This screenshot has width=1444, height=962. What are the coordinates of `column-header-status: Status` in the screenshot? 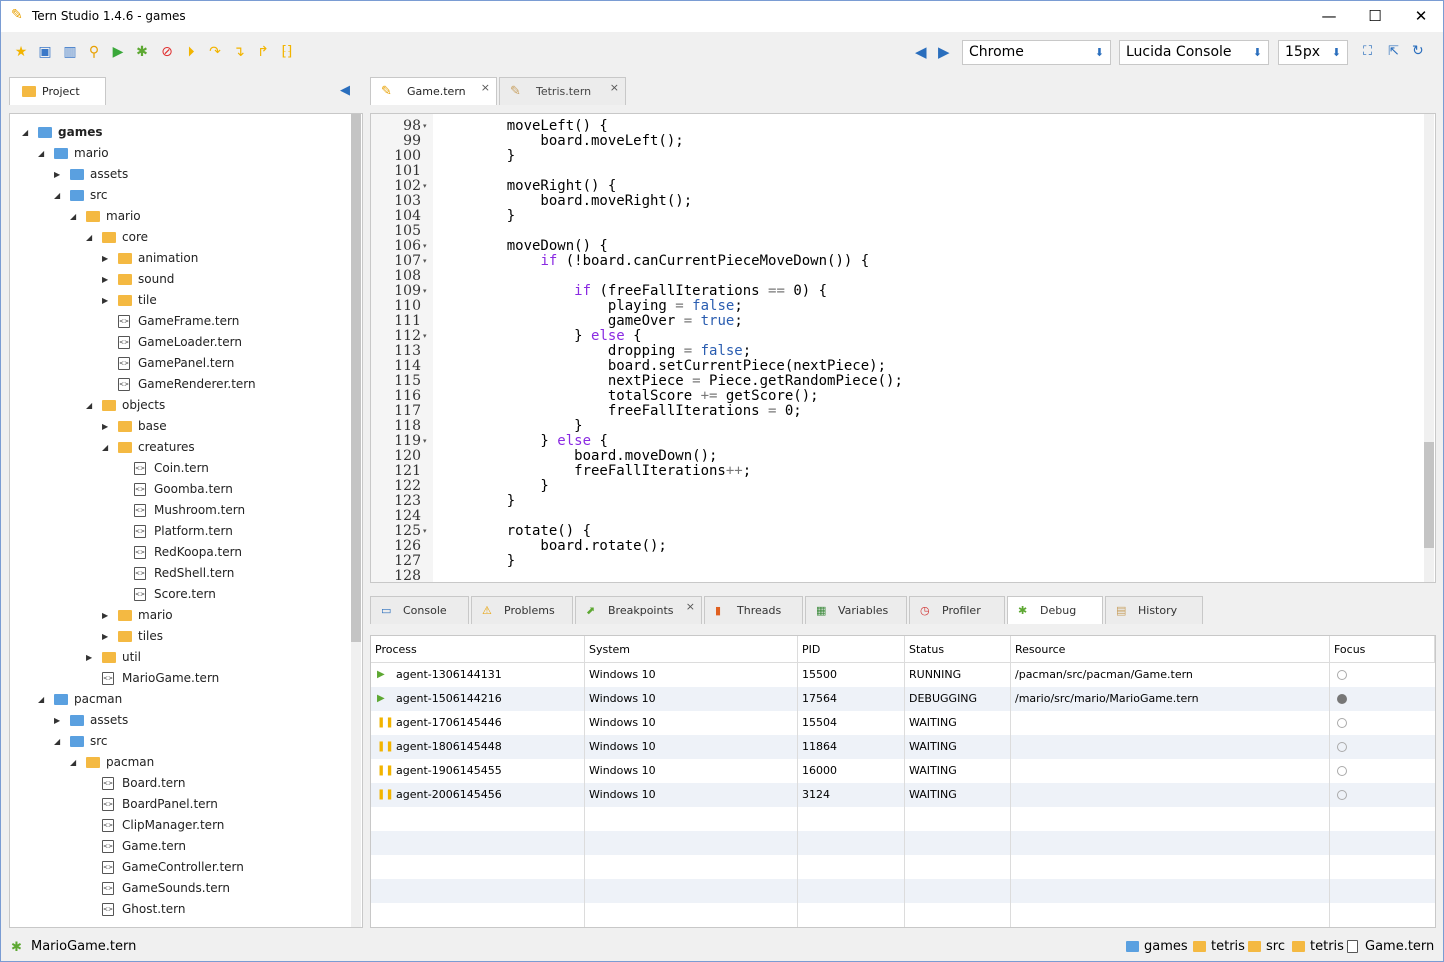 It's located at (958, 649).